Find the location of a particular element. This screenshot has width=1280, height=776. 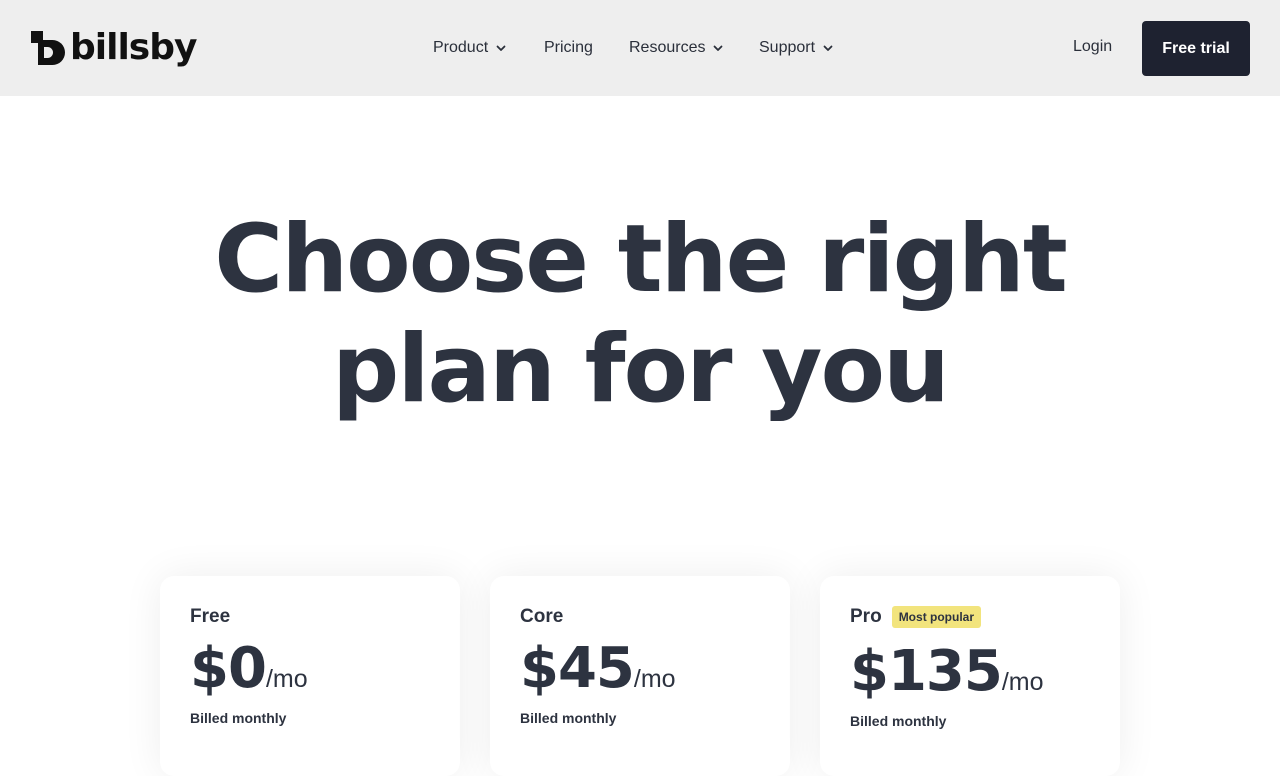

plan-price: $135 /mo is located at coordinates (947, 671).